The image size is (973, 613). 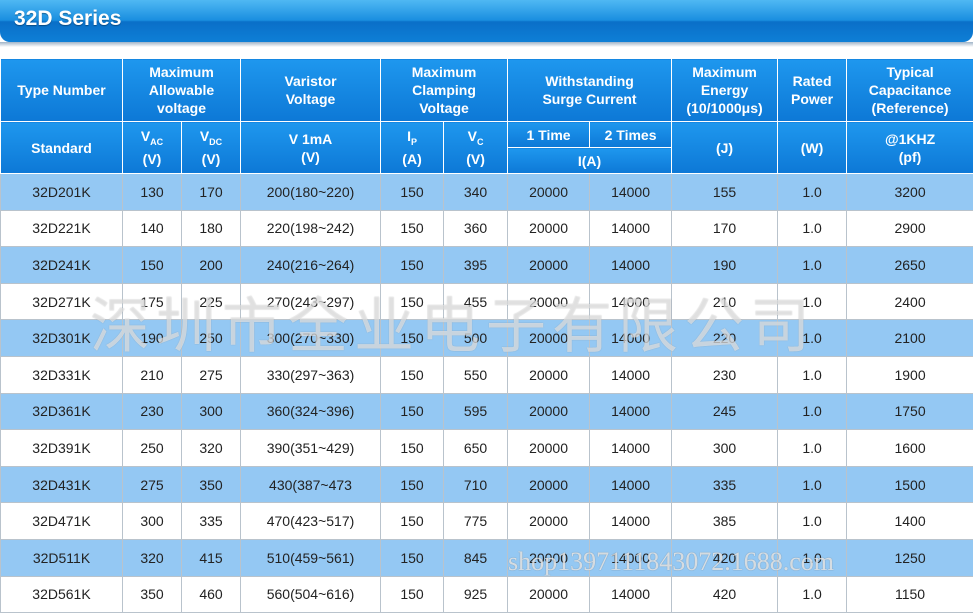 I want to click on header-energy-unit: (J), so click(x=725, y=148).